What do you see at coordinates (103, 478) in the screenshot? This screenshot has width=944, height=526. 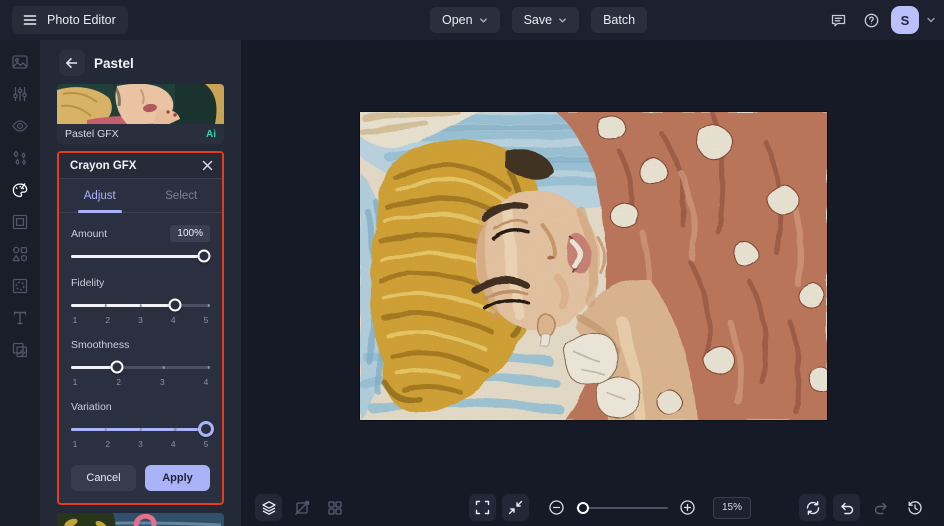 I see `cancel-button: Cancel` at bounding box center [103, 478].